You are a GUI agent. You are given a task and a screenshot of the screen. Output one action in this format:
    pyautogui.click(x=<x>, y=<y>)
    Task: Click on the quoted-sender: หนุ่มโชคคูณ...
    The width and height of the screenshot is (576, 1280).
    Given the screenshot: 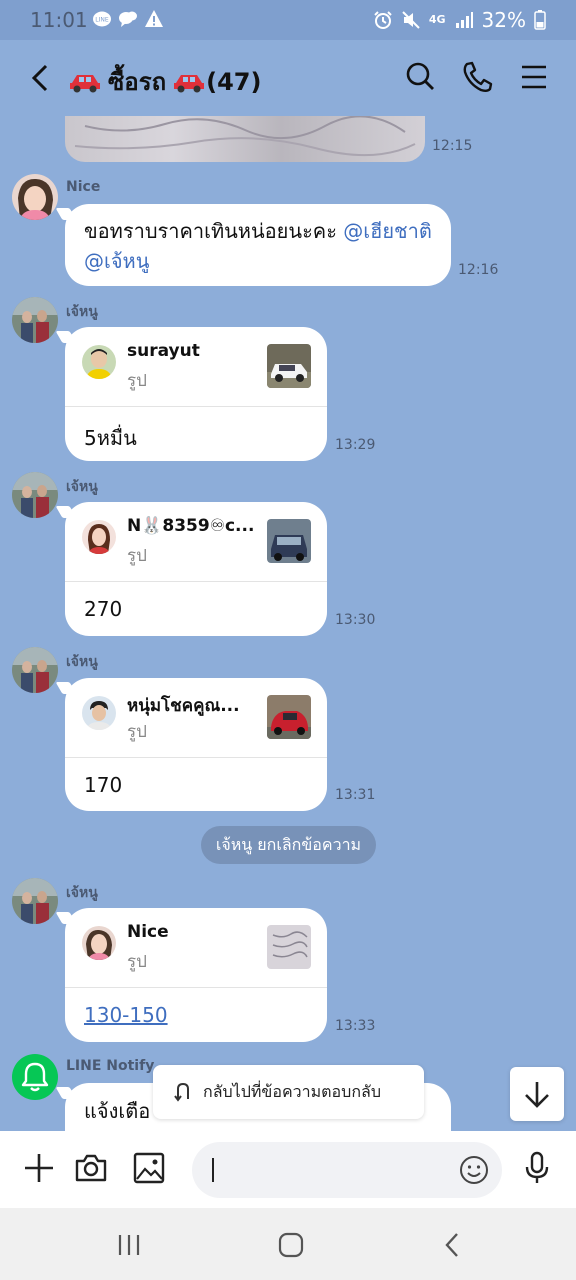 What is the action you would take?
    pyautogui.click(x=183, y=706)
    